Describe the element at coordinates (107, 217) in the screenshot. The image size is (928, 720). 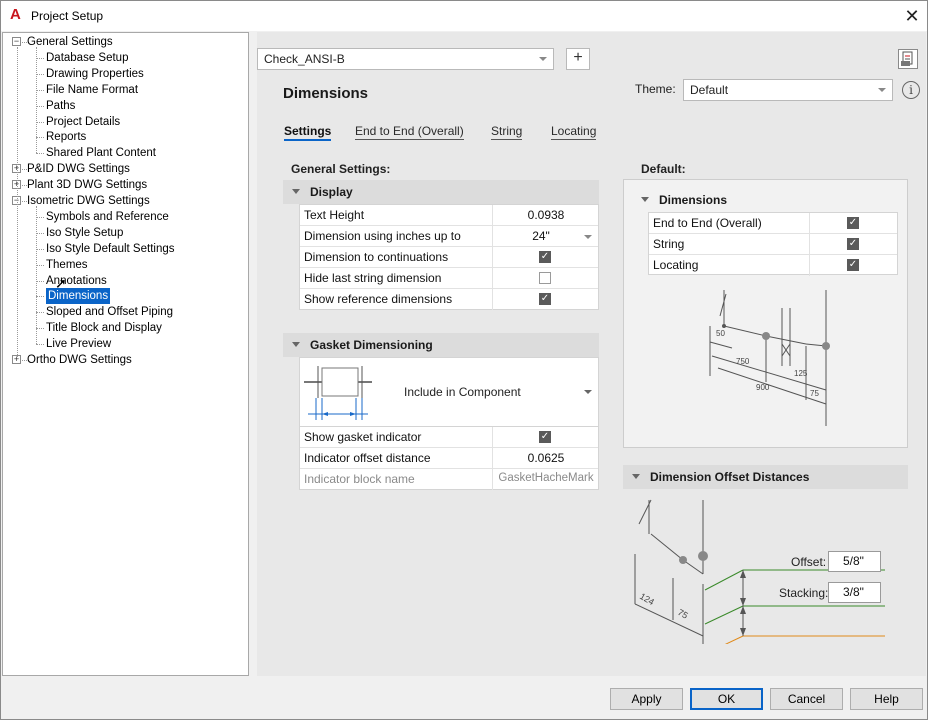
I see `tree-item: Symbols and Reference` at that location.